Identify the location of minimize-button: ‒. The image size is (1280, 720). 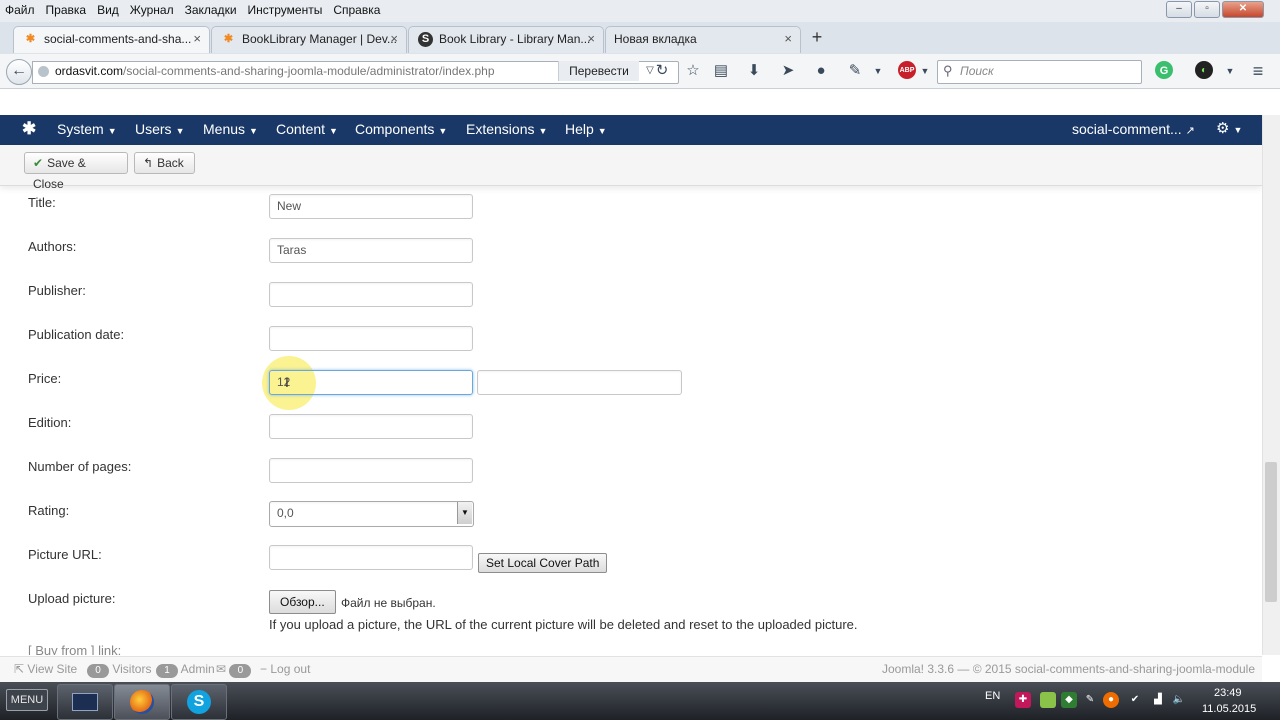
(1179, 9).